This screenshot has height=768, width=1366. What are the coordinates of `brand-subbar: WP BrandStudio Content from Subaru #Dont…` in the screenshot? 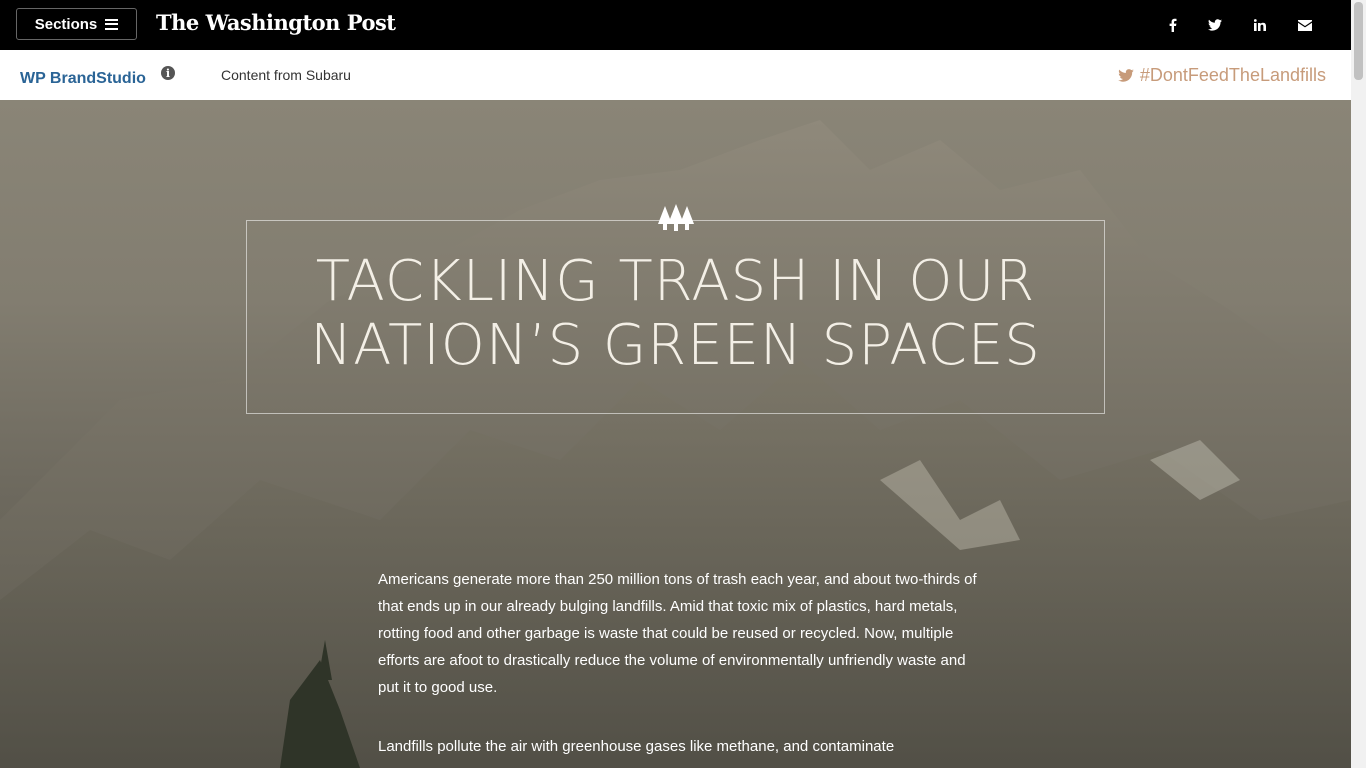 It's located at (675, 75).